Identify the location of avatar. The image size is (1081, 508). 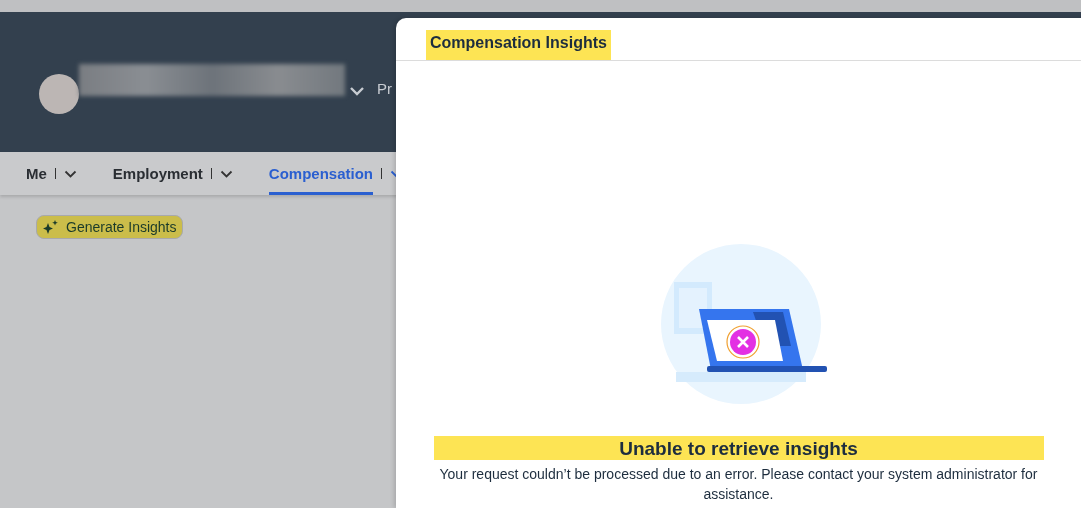
(59, 94).